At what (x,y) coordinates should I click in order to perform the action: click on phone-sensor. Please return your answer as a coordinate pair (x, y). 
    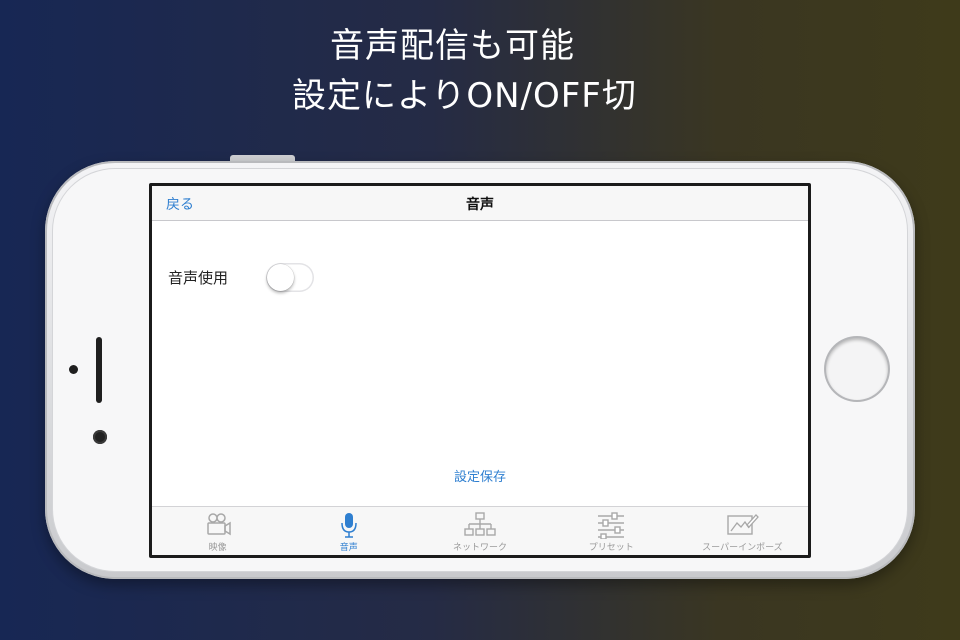
    Looking at the image, I should click on (73, 369).